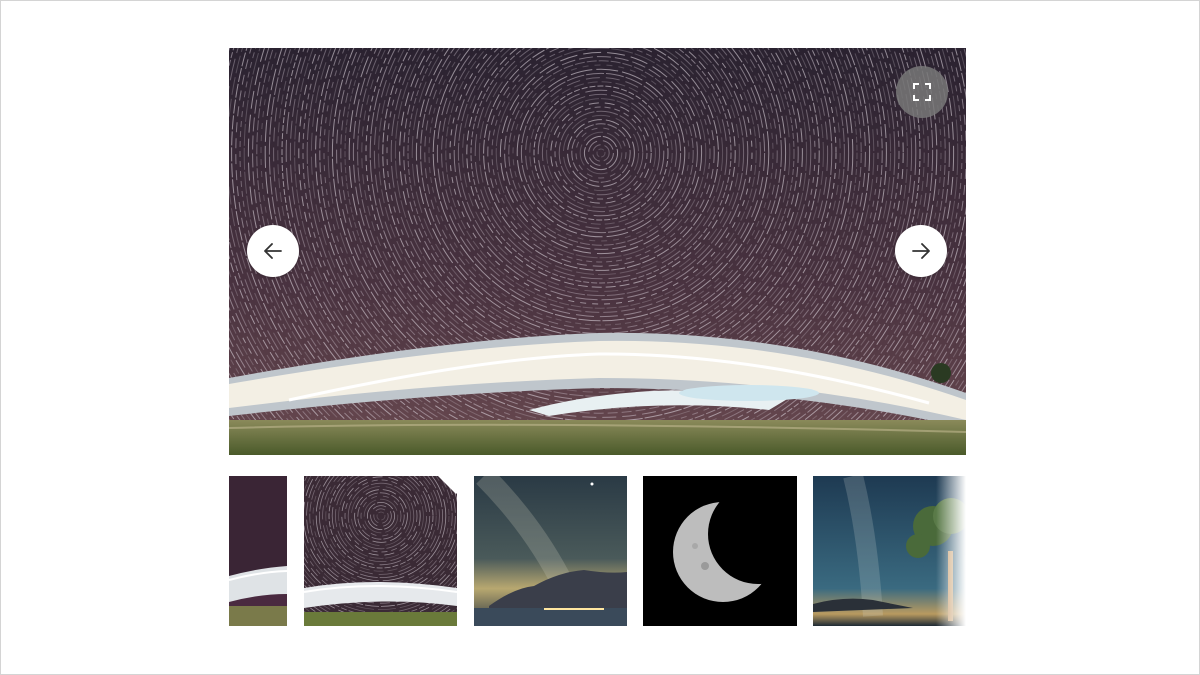 The width and height of the screenshot is (1200, 675). I want to click on fullscreen-icon, so click(922, 92).